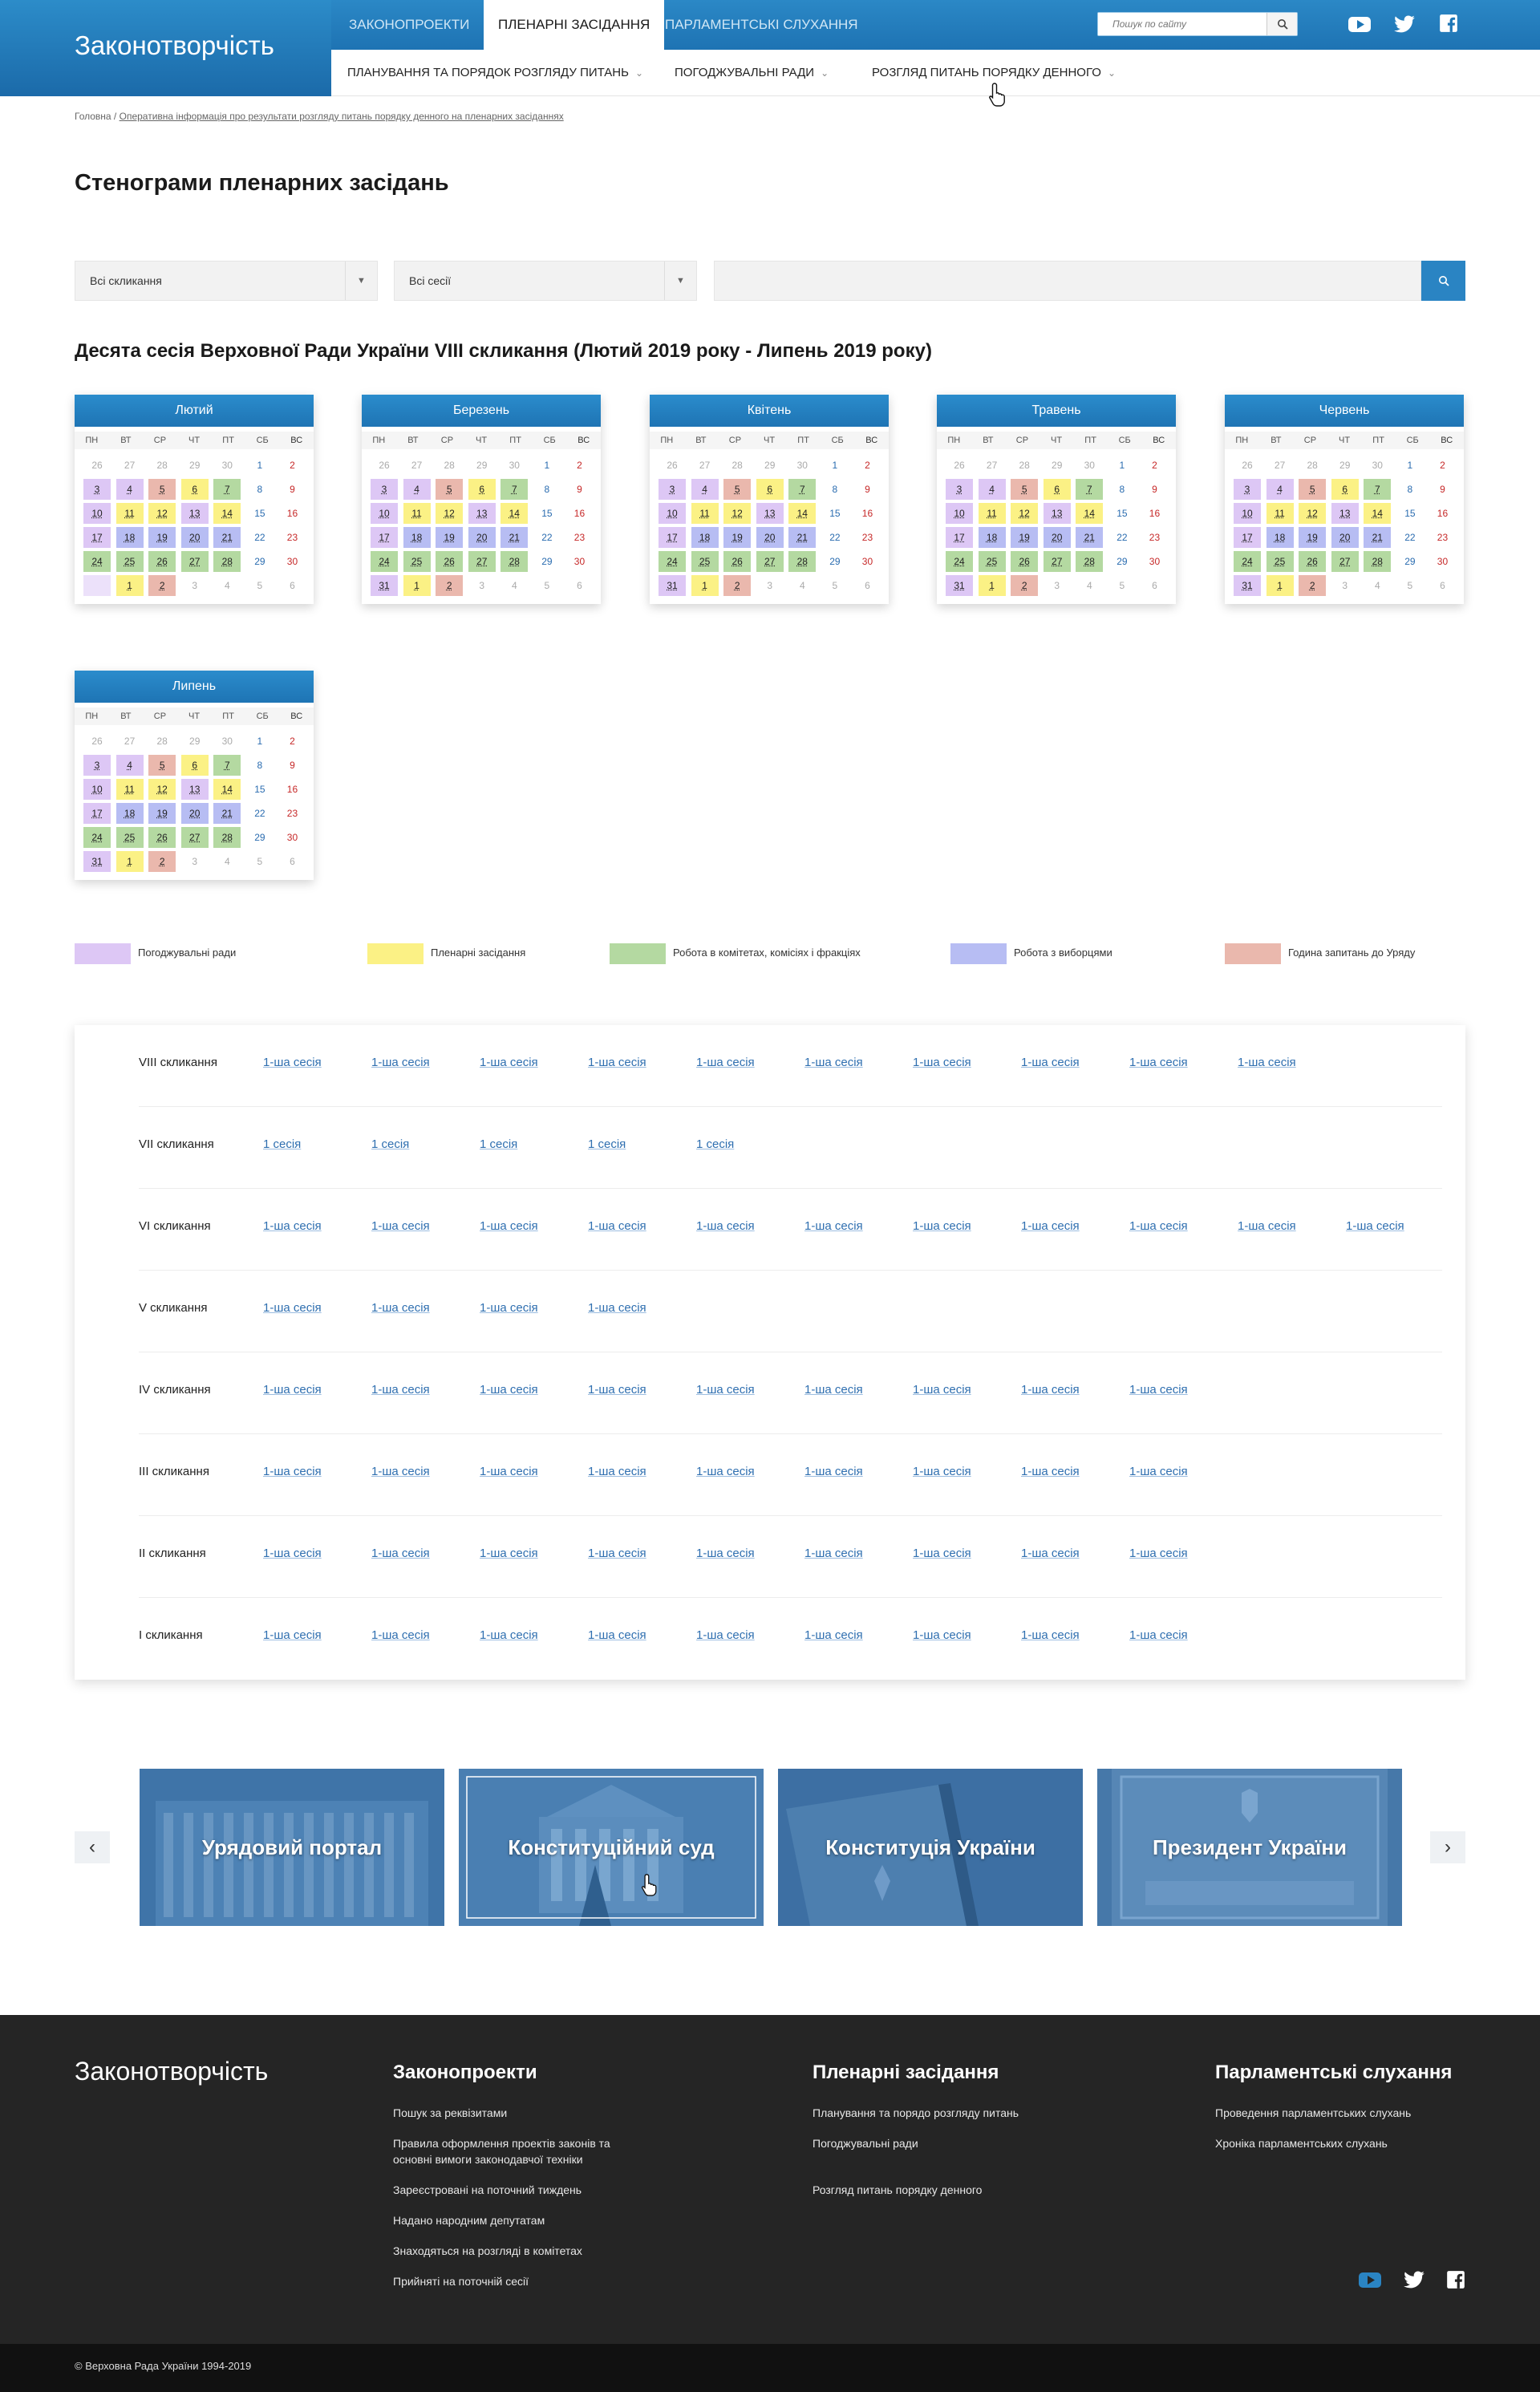 This screenshot has width=1540, height=2392. I want to click on calendar-day: 5, so click(449, 489).